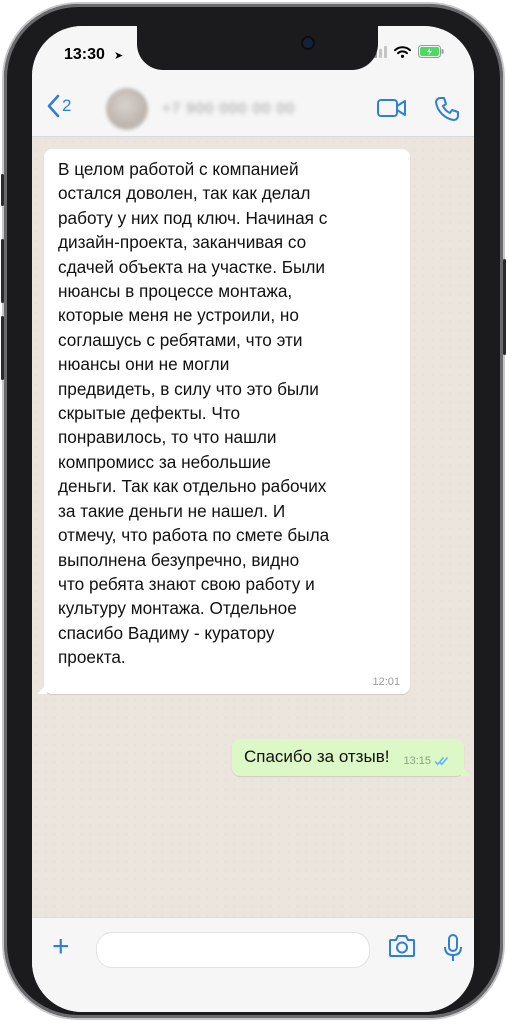  Describe the element at coordinates (441, 761) in the screenshot. I see `double-check-icon` at that location.